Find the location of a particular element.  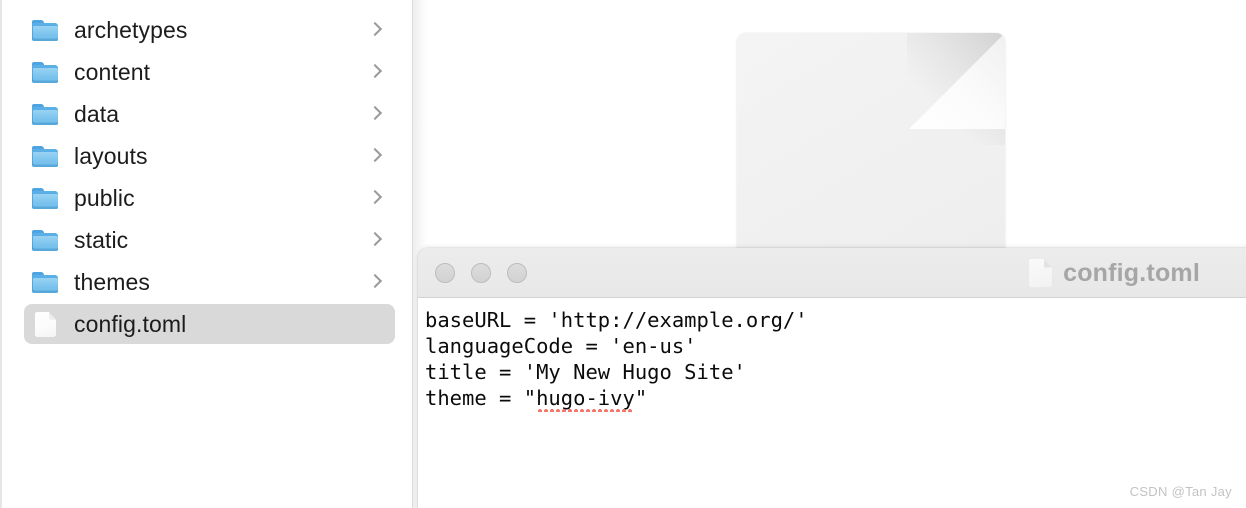

file-row-themes: themes is located at coordinates (209, 282).